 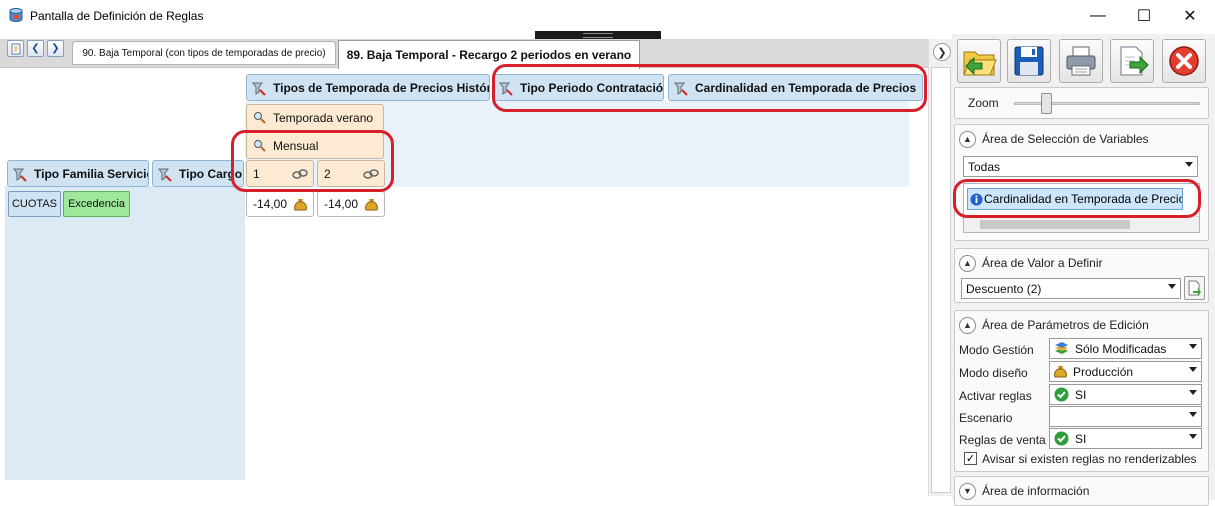 I want to click on value-title: Área de Valor a Definir, so click(x=1042, y=263).